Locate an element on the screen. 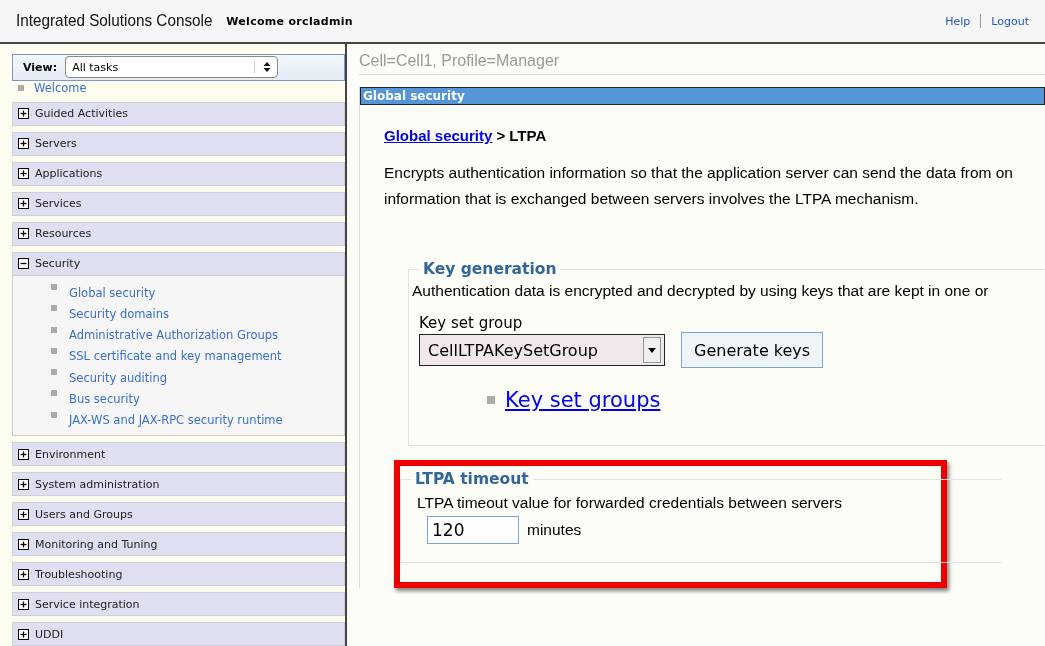 The height and width of the screenshot is (646, 1045). header-link: Logout is located at coordinates (1010, 21).